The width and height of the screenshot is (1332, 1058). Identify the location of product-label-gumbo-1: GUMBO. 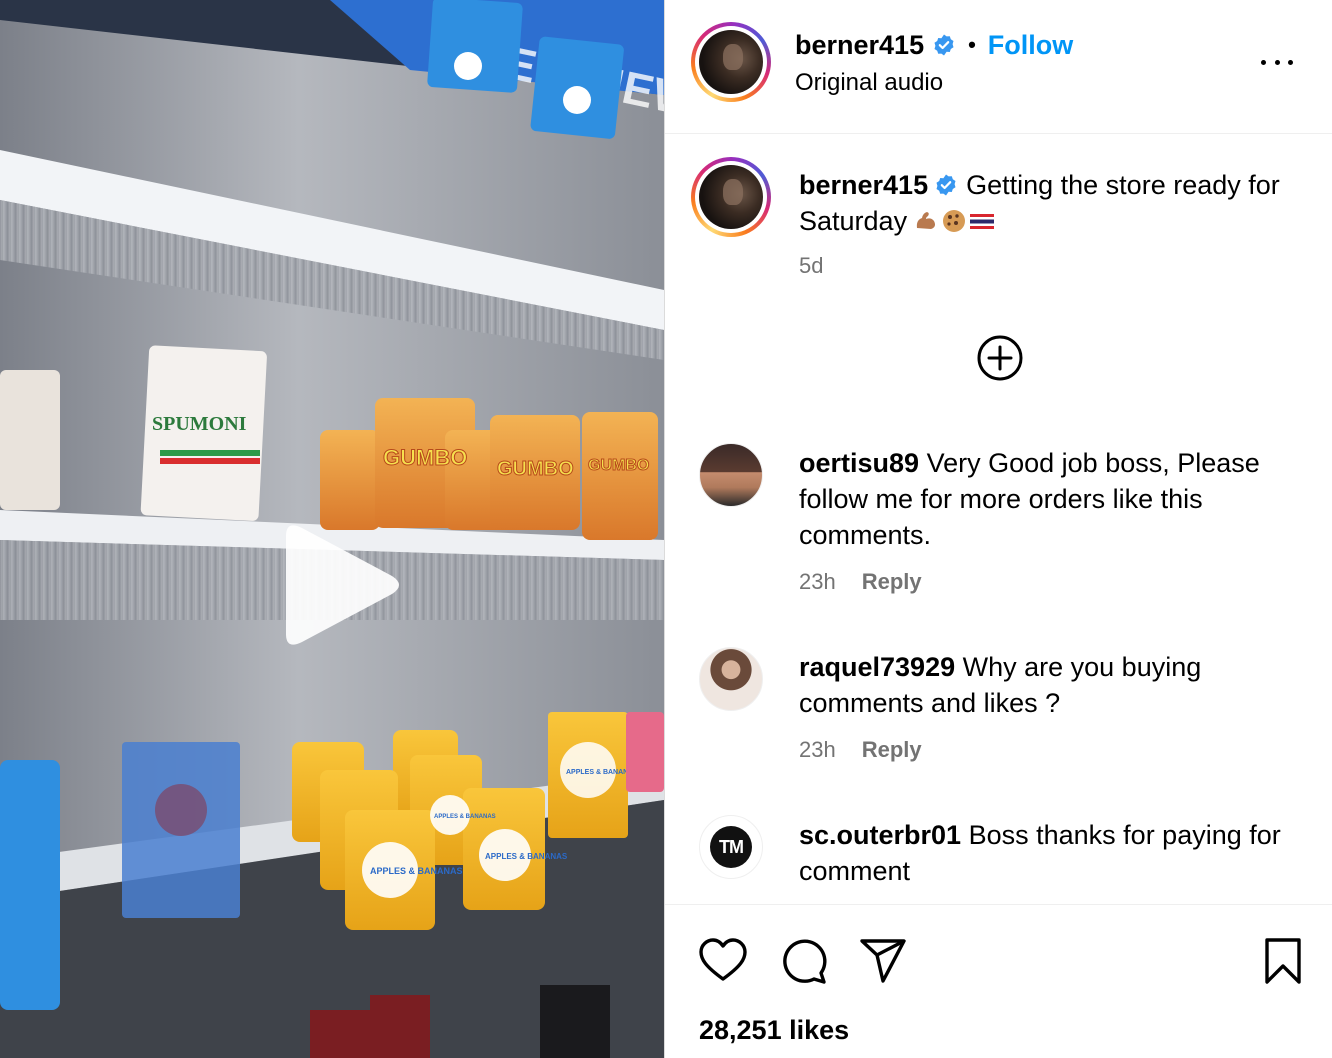
(425, 457).